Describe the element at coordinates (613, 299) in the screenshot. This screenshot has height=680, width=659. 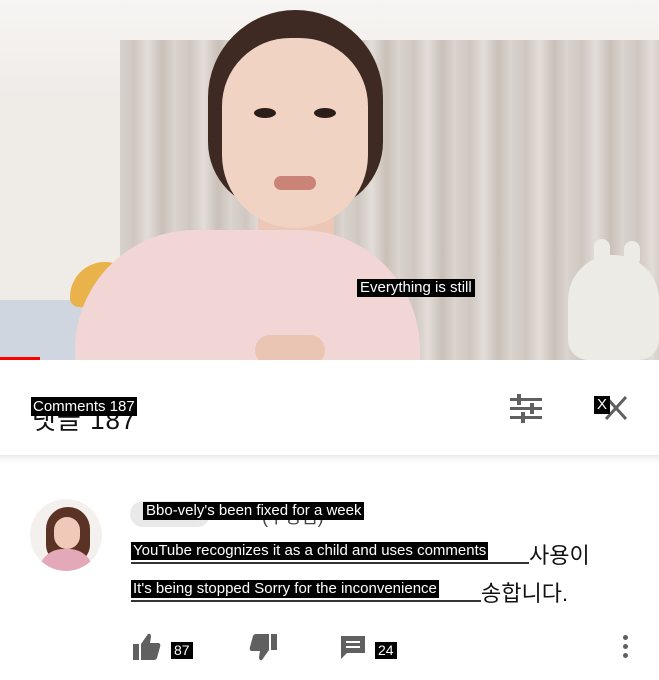
I see `video-scene-plush-toy` at that location.